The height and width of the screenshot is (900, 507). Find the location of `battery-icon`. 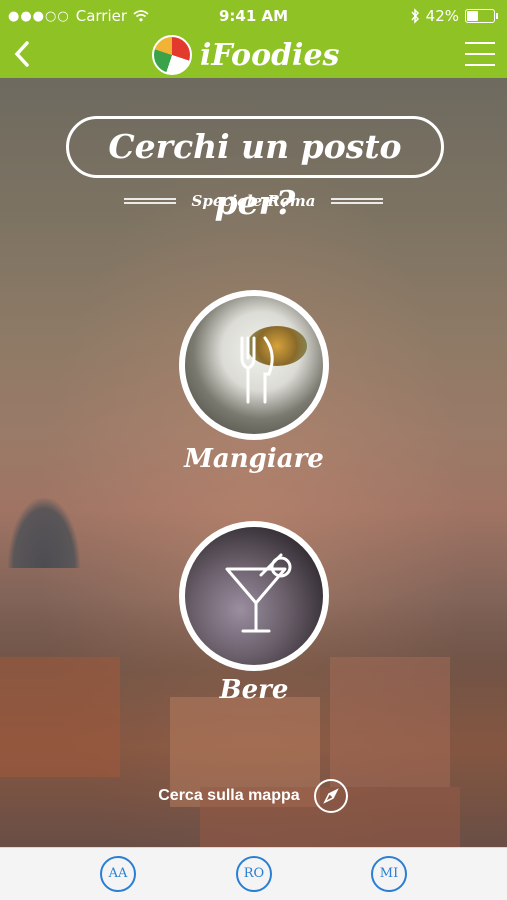

battery-icon is located at coordinates (481, 16).